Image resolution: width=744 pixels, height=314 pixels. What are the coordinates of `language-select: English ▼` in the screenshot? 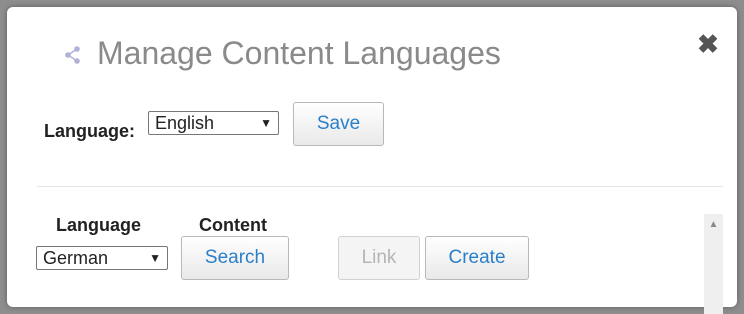 It's located at (213, 123).